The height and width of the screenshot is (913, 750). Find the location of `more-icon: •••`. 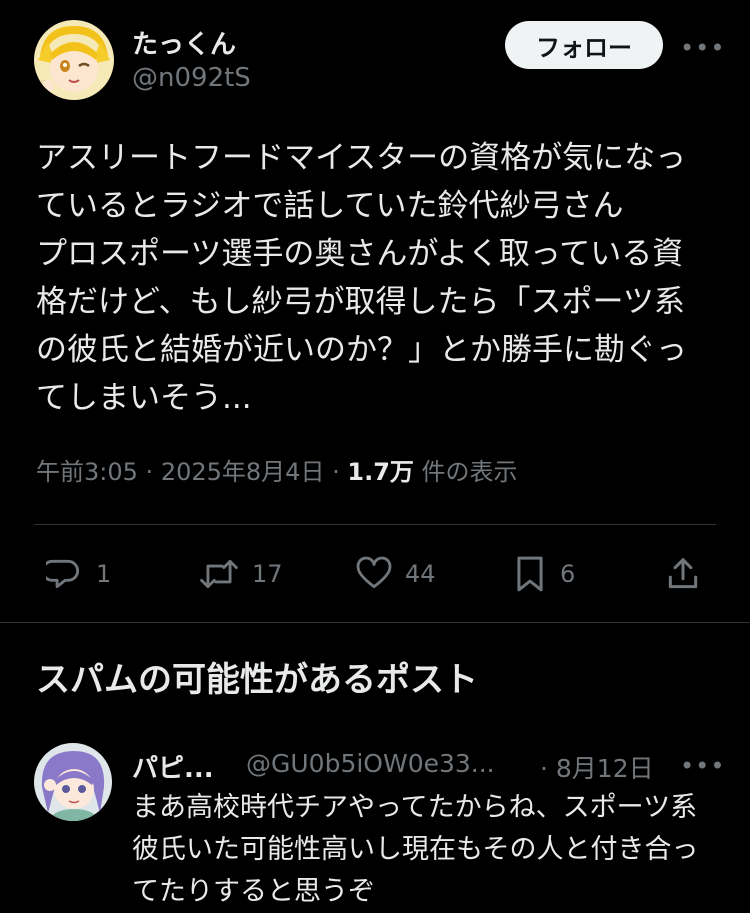

more-icon: ••• is located at coordinates (702, 48).